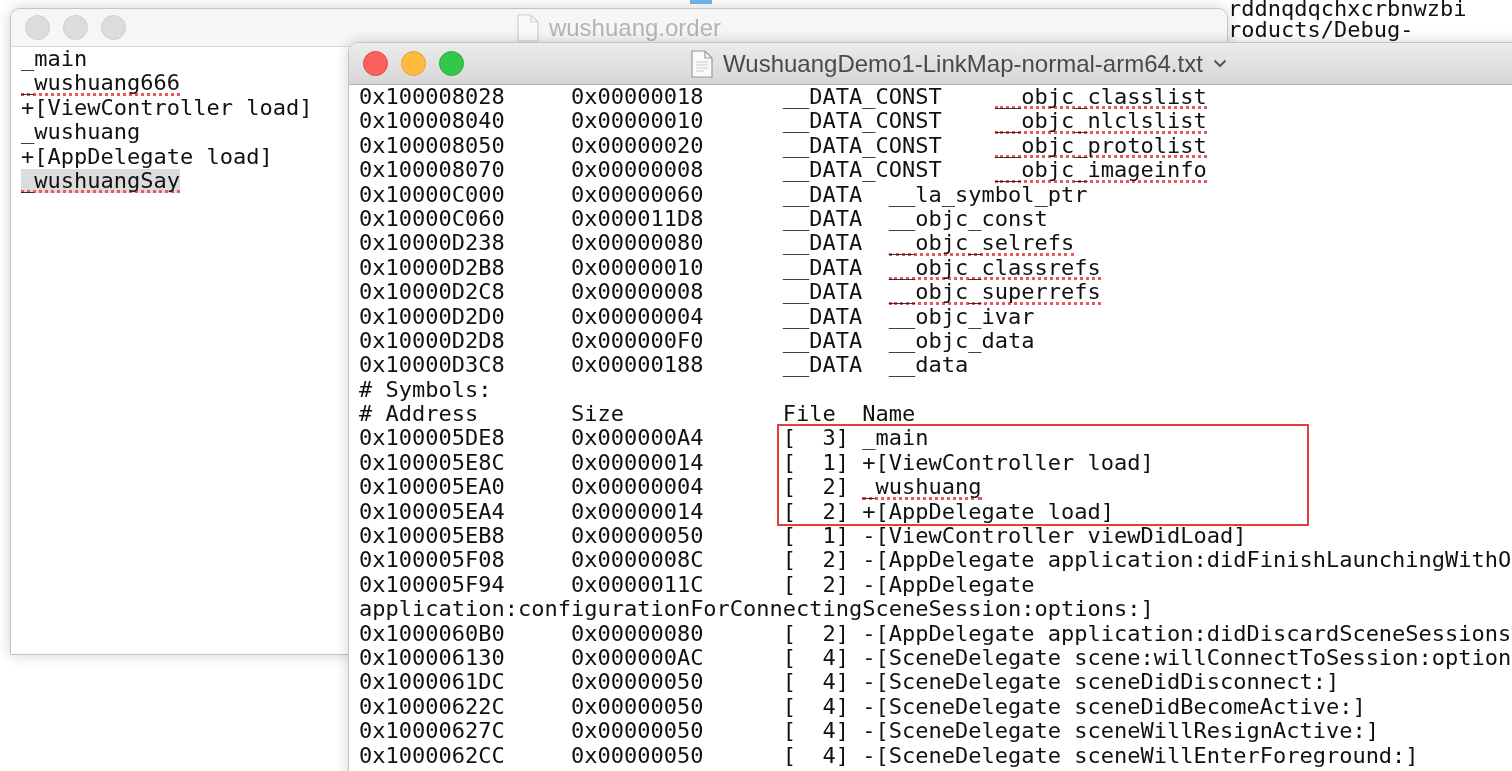 Image resolution: width=1512 pixels, height=771 pixels. Describe the element at coordinates (432, 219) in the screenshot. I see `address-text: 0x10000C060` at that location.